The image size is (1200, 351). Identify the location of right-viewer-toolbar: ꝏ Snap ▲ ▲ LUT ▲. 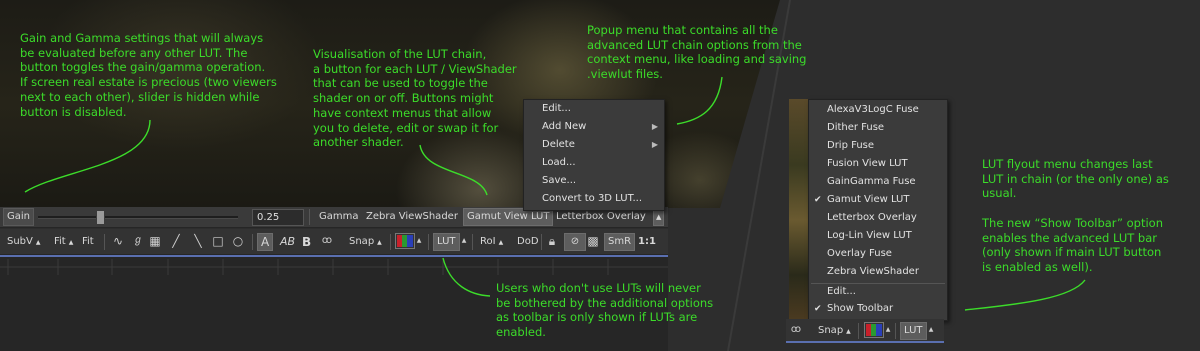
(865, 331).